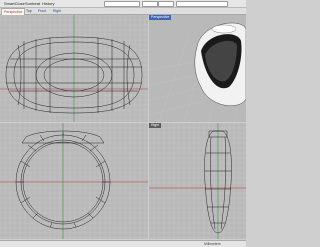 Image resolution: width=320 pixels, height=247 pixels. I want to click on osnap-dropdown, so click(150, 4).